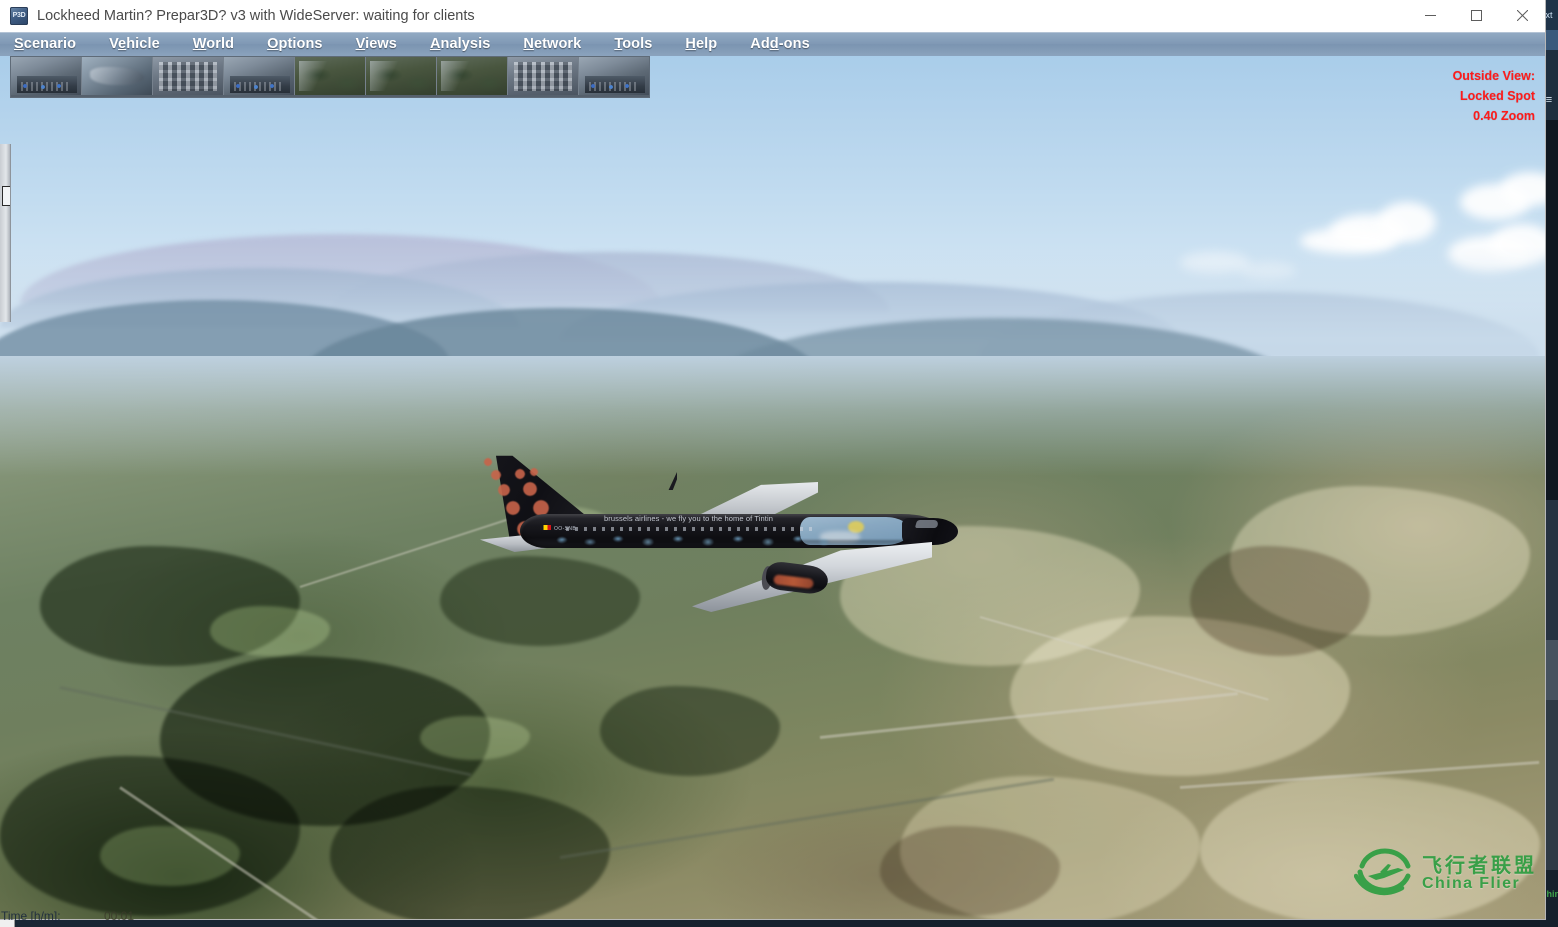 The image size is (1558, 927). I want to click on menu-scenario-rest: cenario, so click(50, 44).